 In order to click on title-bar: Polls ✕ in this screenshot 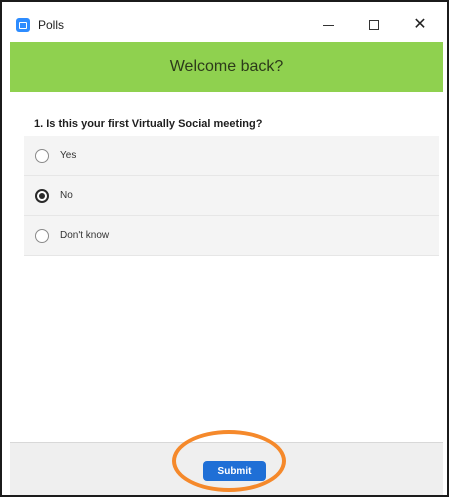, I will do `click(226, 25)`.